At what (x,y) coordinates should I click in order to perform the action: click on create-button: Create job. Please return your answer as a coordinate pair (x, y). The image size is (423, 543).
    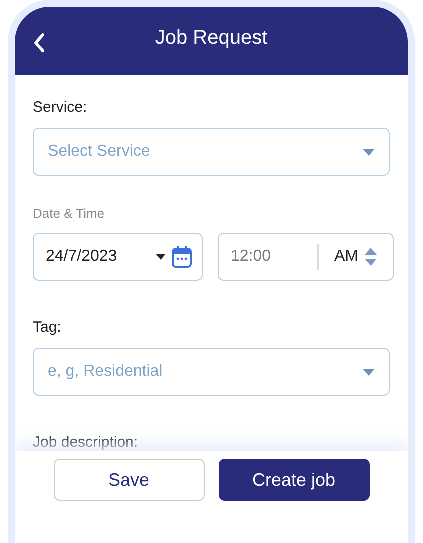
    Looking at the image, I should click on (294, 480).